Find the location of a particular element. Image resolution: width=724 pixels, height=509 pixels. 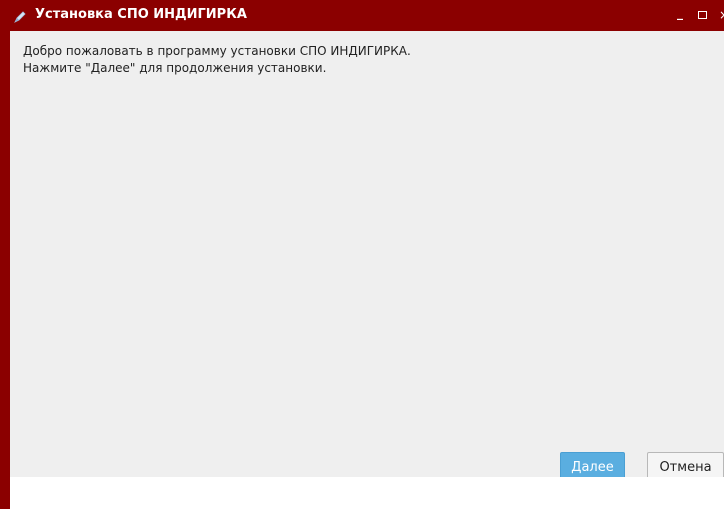

minimize-button: _ is located at coordinates (680, 13).